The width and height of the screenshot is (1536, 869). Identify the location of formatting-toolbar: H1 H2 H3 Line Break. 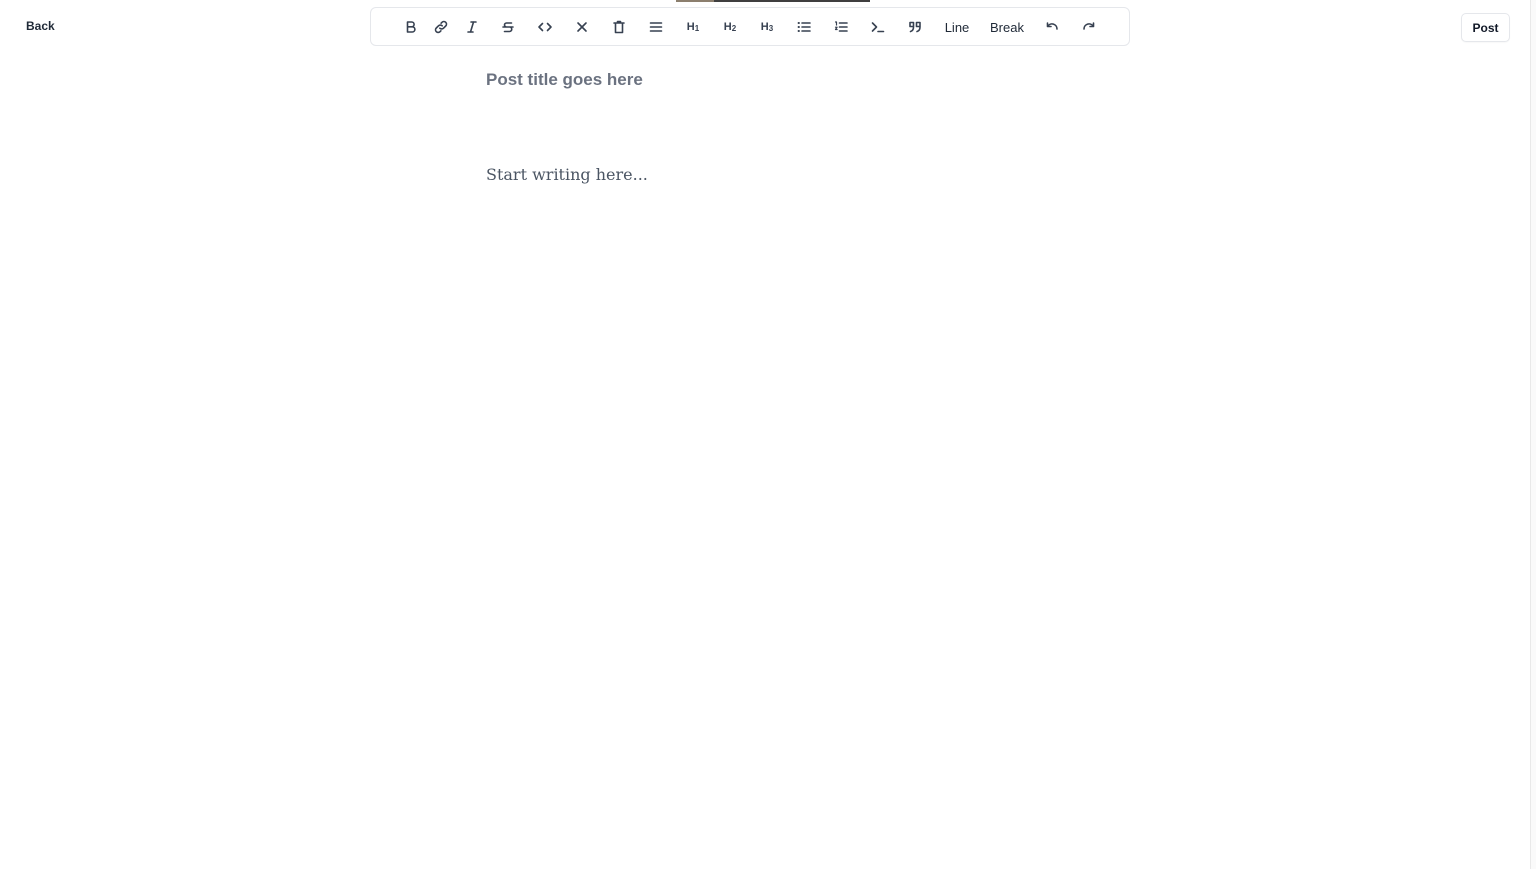
(750, 26).